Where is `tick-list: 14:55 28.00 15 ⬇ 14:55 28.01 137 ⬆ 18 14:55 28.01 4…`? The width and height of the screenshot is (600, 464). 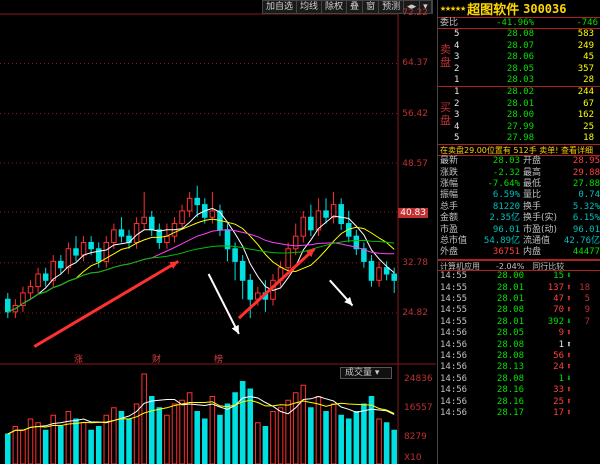 tick-list: 14:55 28.00 15 ⬇ 14:55 28.01 137 ⬆ 18 14:55 28.01 4… is located at coordinates (519, 345).